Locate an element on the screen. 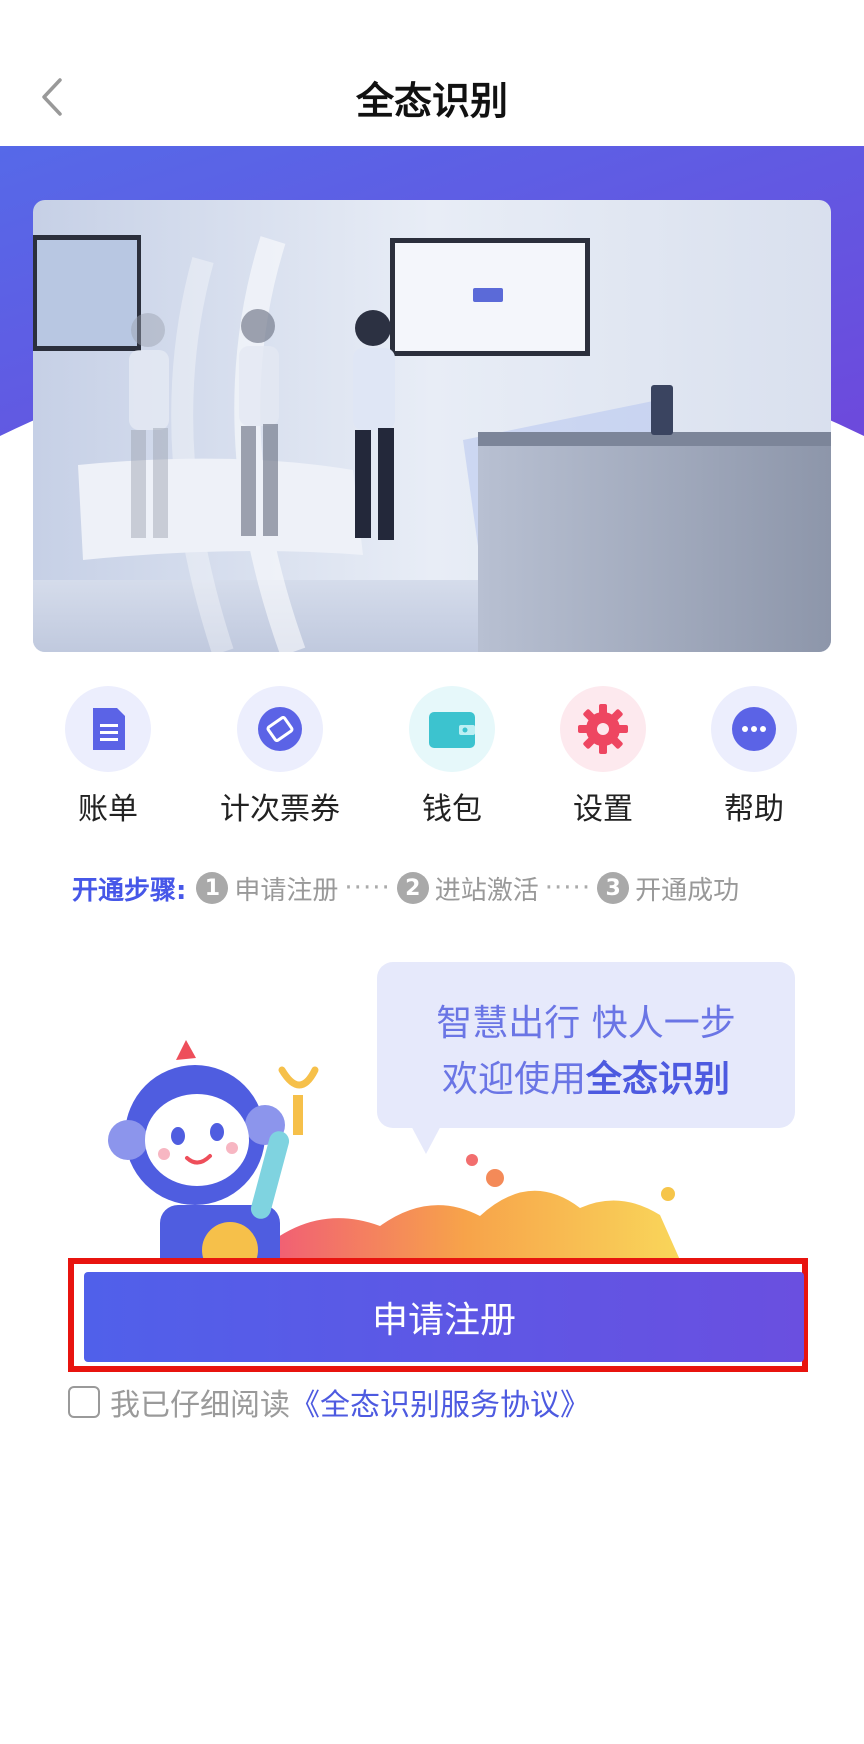 The width and height of the screenshot is (864, 1744). agreement-row: 我已仔细阅读 《全态识别服务协议》 is located at coordinates (329, 1402).